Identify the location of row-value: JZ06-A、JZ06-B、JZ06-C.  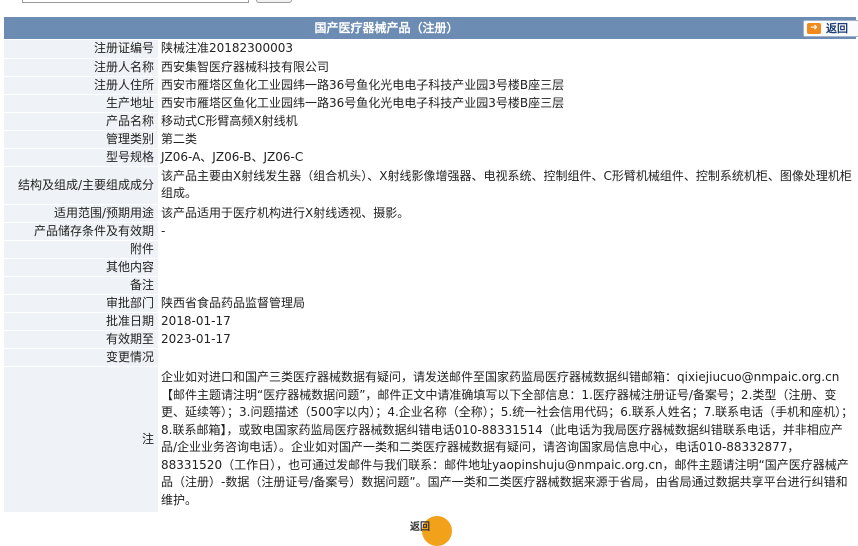
(507, 157).